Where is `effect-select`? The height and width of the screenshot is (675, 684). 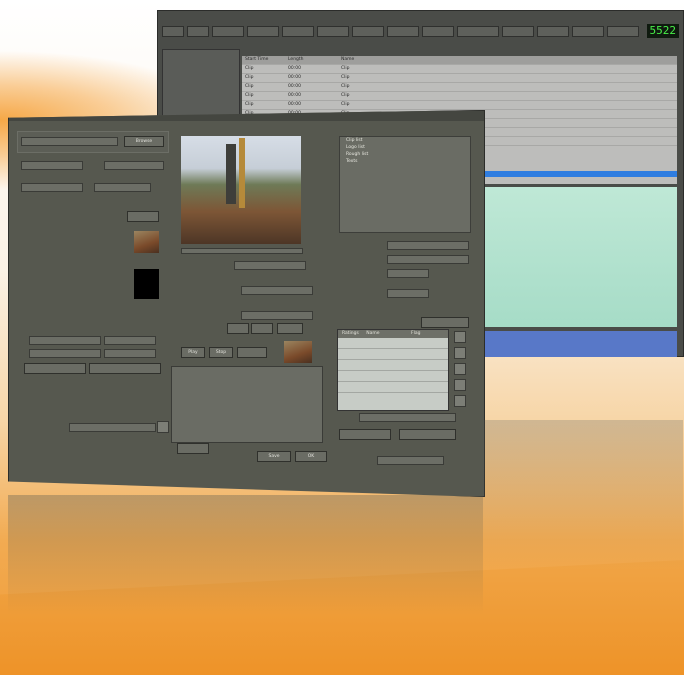
effect-select is located at coordinates (428, 245).